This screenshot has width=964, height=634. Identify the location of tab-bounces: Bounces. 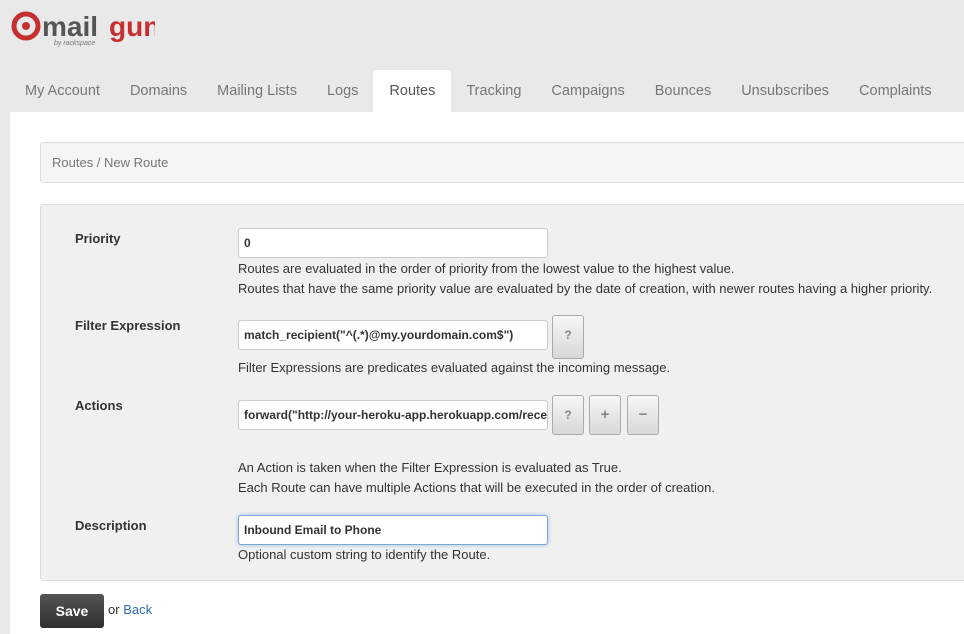
(683, 91).